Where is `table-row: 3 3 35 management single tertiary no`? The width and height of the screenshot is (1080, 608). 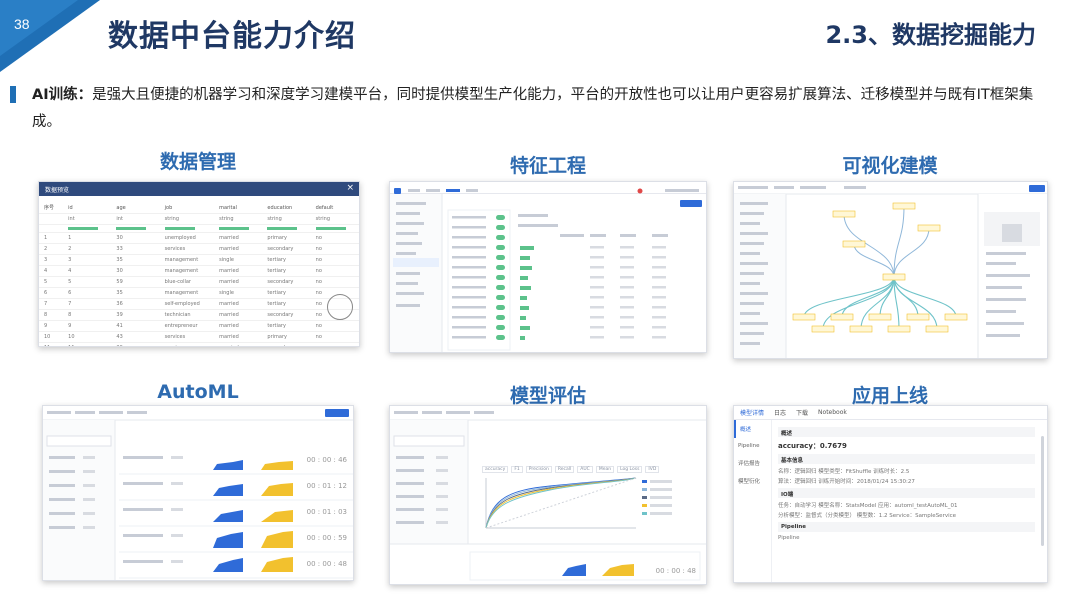
table-row: 3 3 35 management single tertiary no is located at coordinates (199, 260).